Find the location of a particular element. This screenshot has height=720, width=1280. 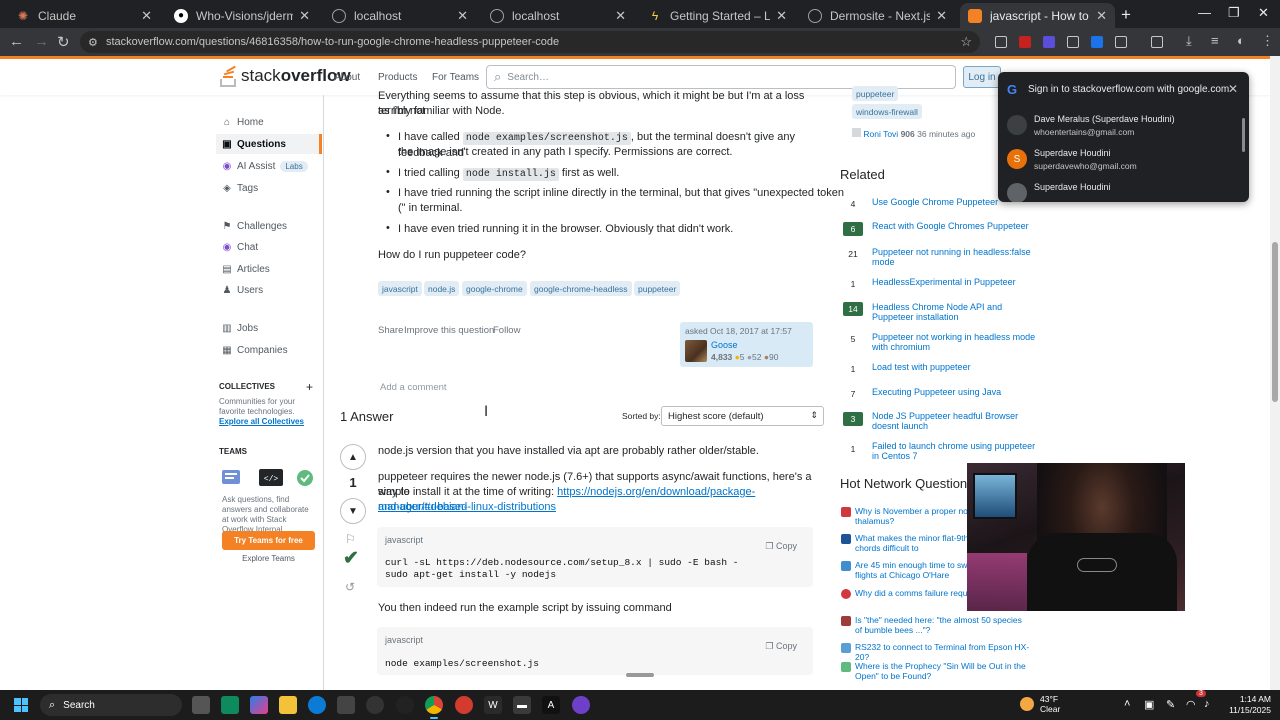

edge-icon is located at coordinates (317, 705).